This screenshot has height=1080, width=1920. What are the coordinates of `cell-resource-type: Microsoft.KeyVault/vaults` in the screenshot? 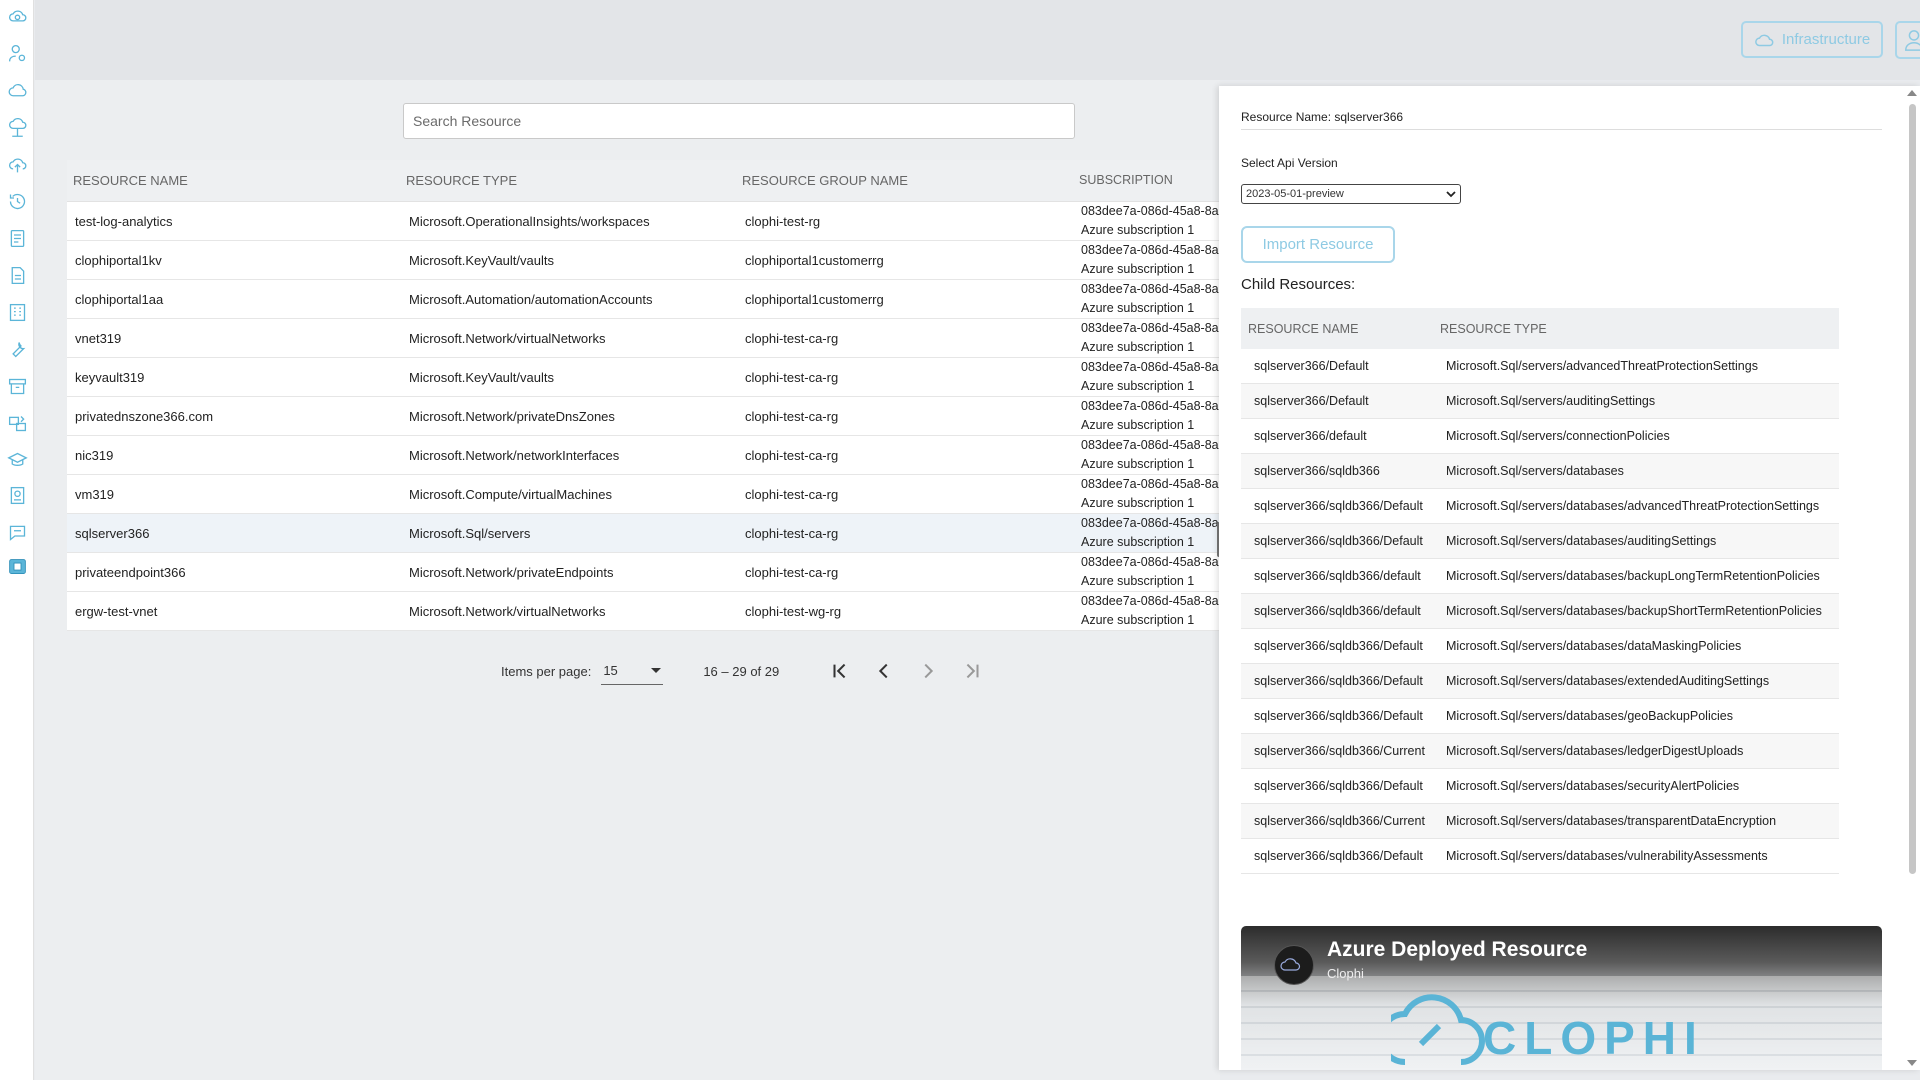 It's located at (481, 260).